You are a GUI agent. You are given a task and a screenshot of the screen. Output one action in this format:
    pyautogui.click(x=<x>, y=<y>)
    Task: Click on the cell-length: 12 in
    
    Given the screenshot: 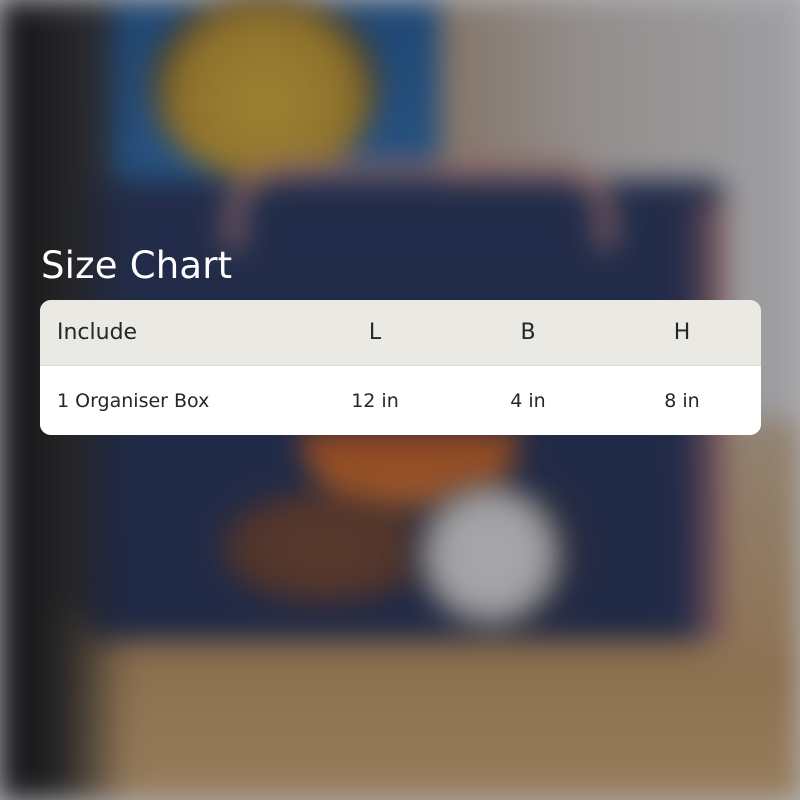 What is the action you would take?
    pyautogui.click(x=375, y=400)
    